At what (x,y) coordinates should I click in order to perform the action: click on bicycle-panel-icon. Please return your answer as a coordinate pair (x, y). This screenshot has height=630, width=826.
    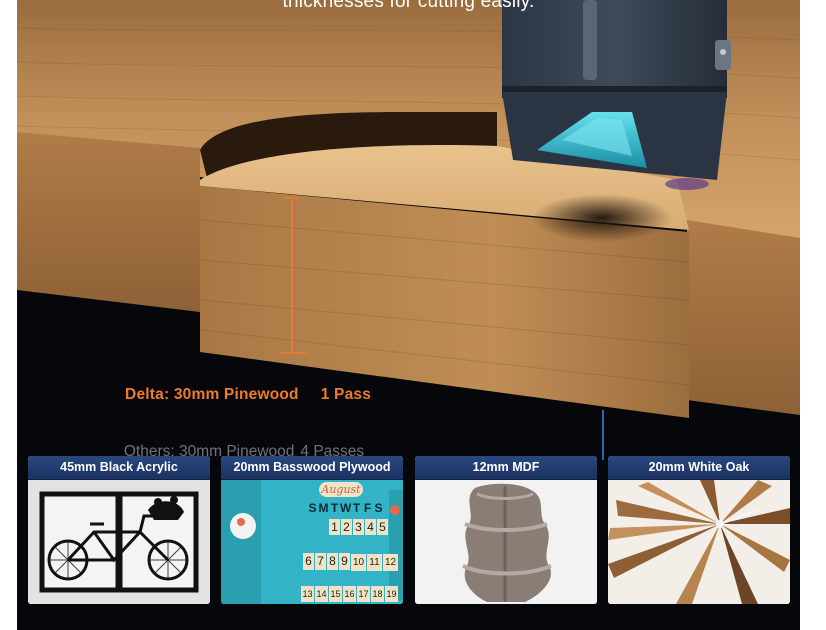
    Looking at the image, I should click on (119, 542).